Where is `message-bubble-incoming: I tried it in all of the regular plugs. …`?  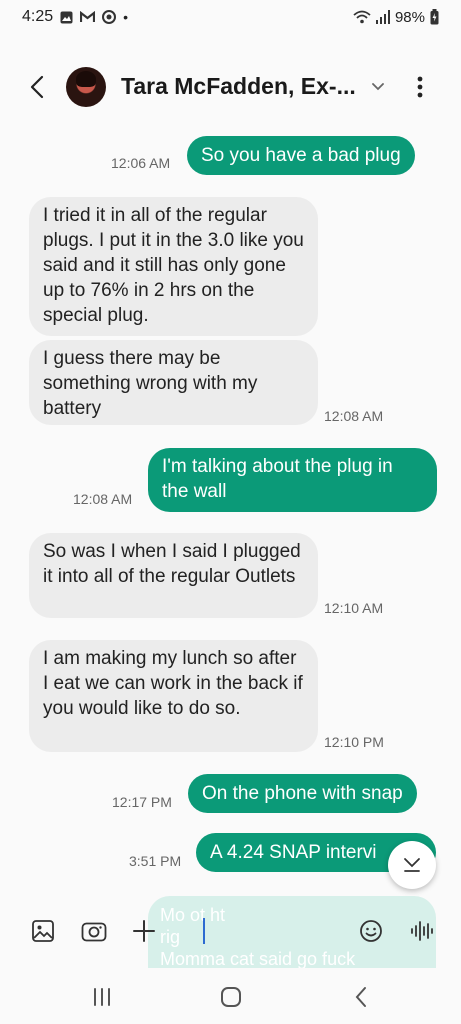 message-bubble-incoming: I tried it in all of the regular plugs. … is located at coordinates (173, 266).